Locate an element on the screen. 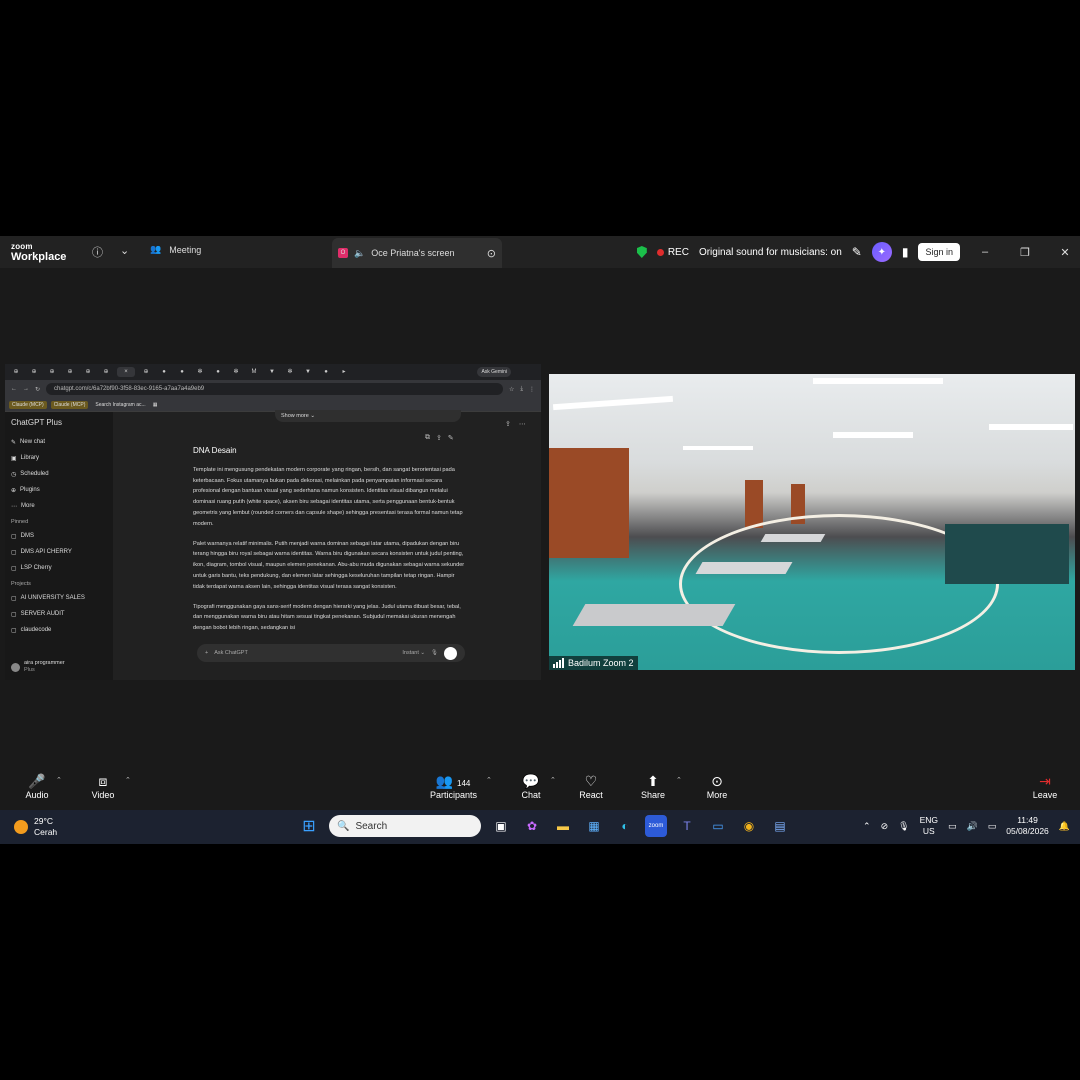  browser-tab: M is located at coordinates (254, 372).